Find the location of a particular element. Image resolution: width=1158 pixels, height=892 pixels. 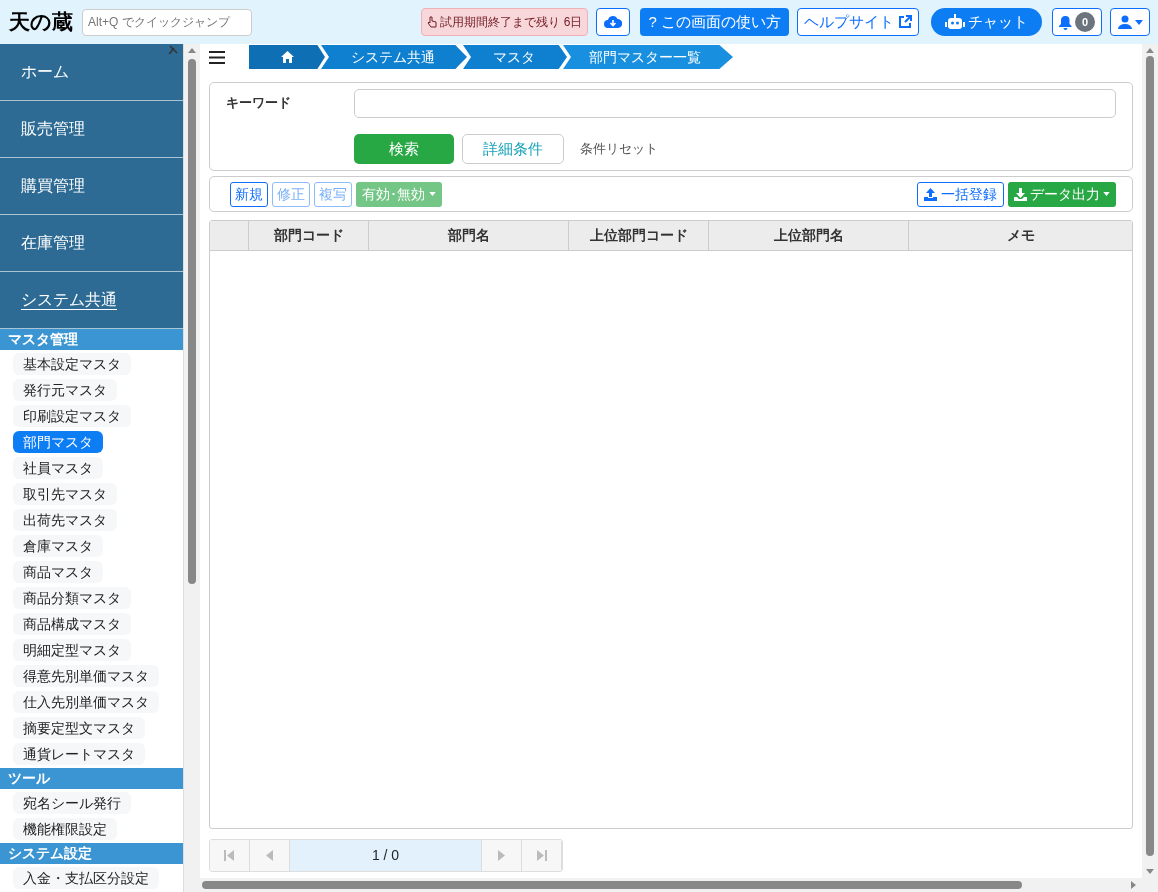

menu-icon is located at coordinates (217, 57).